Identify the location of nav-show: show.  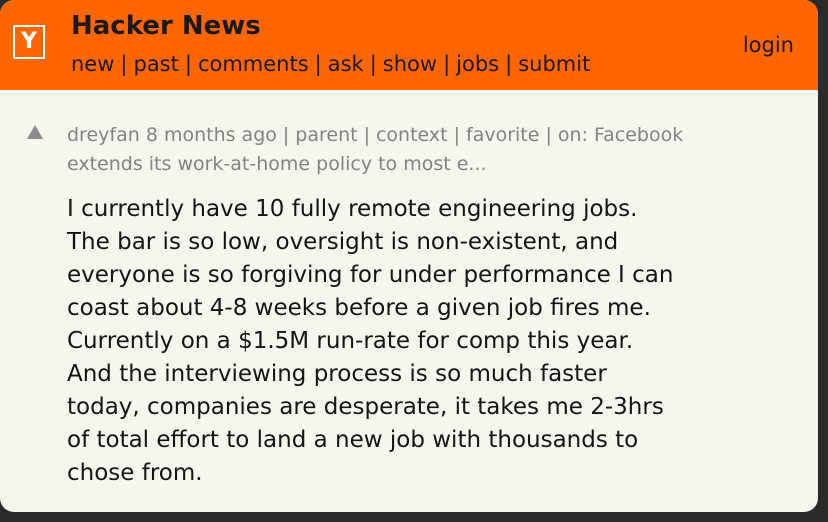
(410, 64).